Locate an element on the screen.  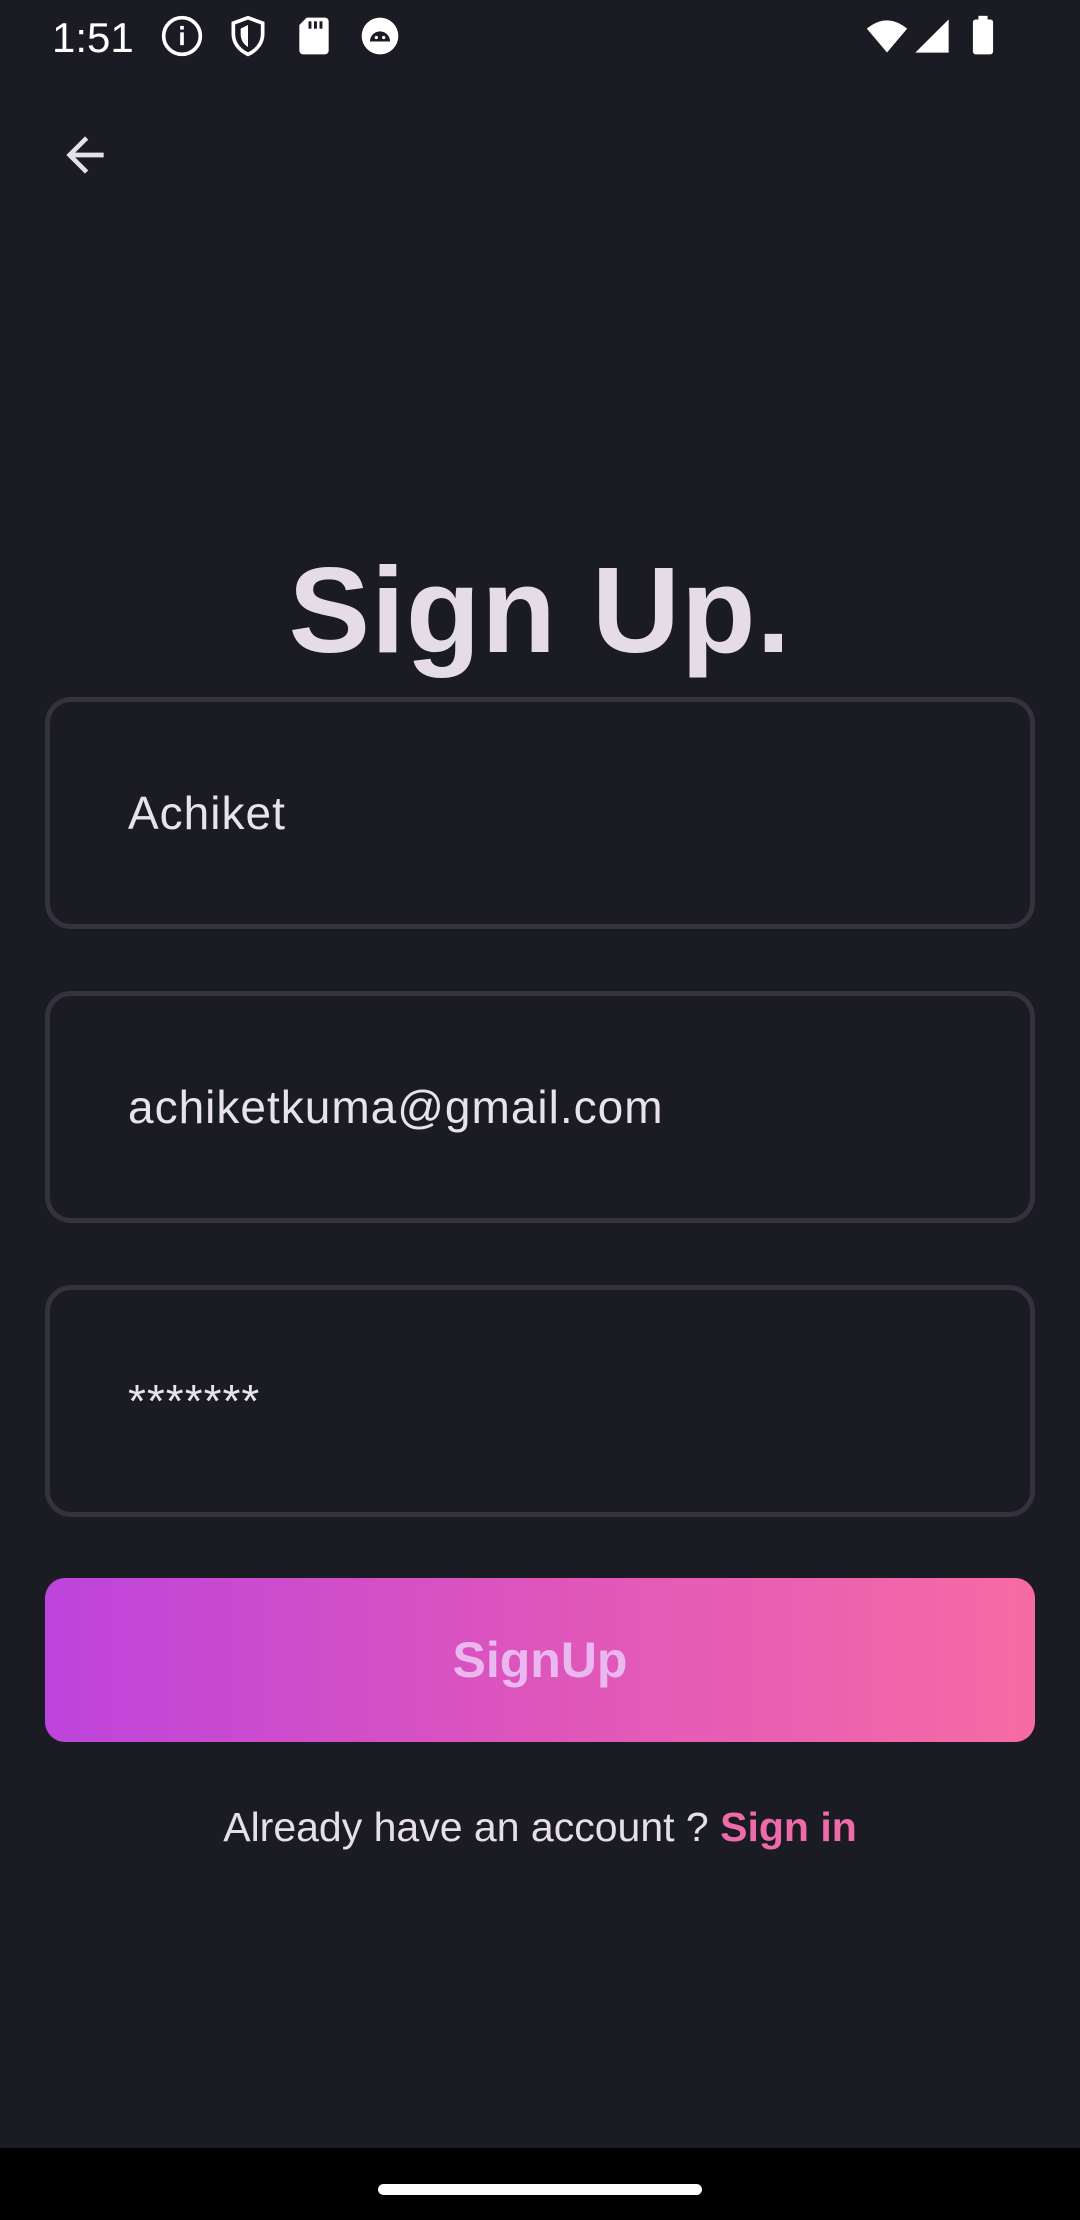
shield-icon is located at coordinates (248, 36).